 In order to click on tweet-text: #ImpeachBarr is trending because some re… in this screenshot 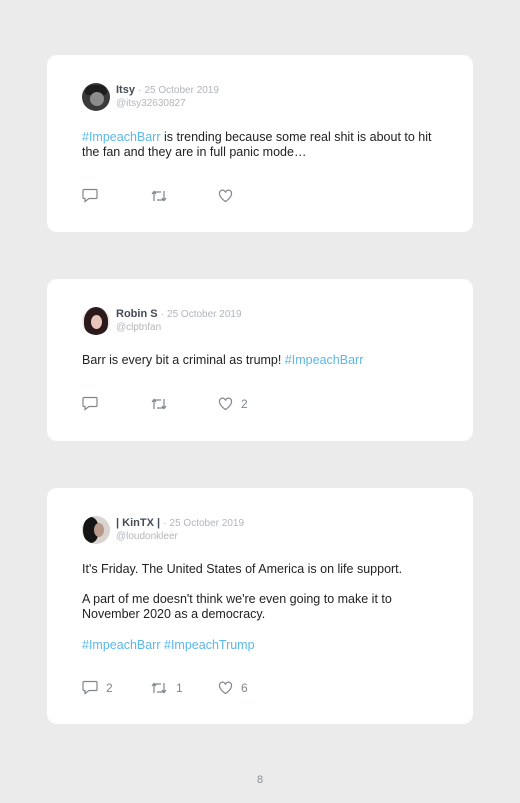, I will do `click(262, 145)`.